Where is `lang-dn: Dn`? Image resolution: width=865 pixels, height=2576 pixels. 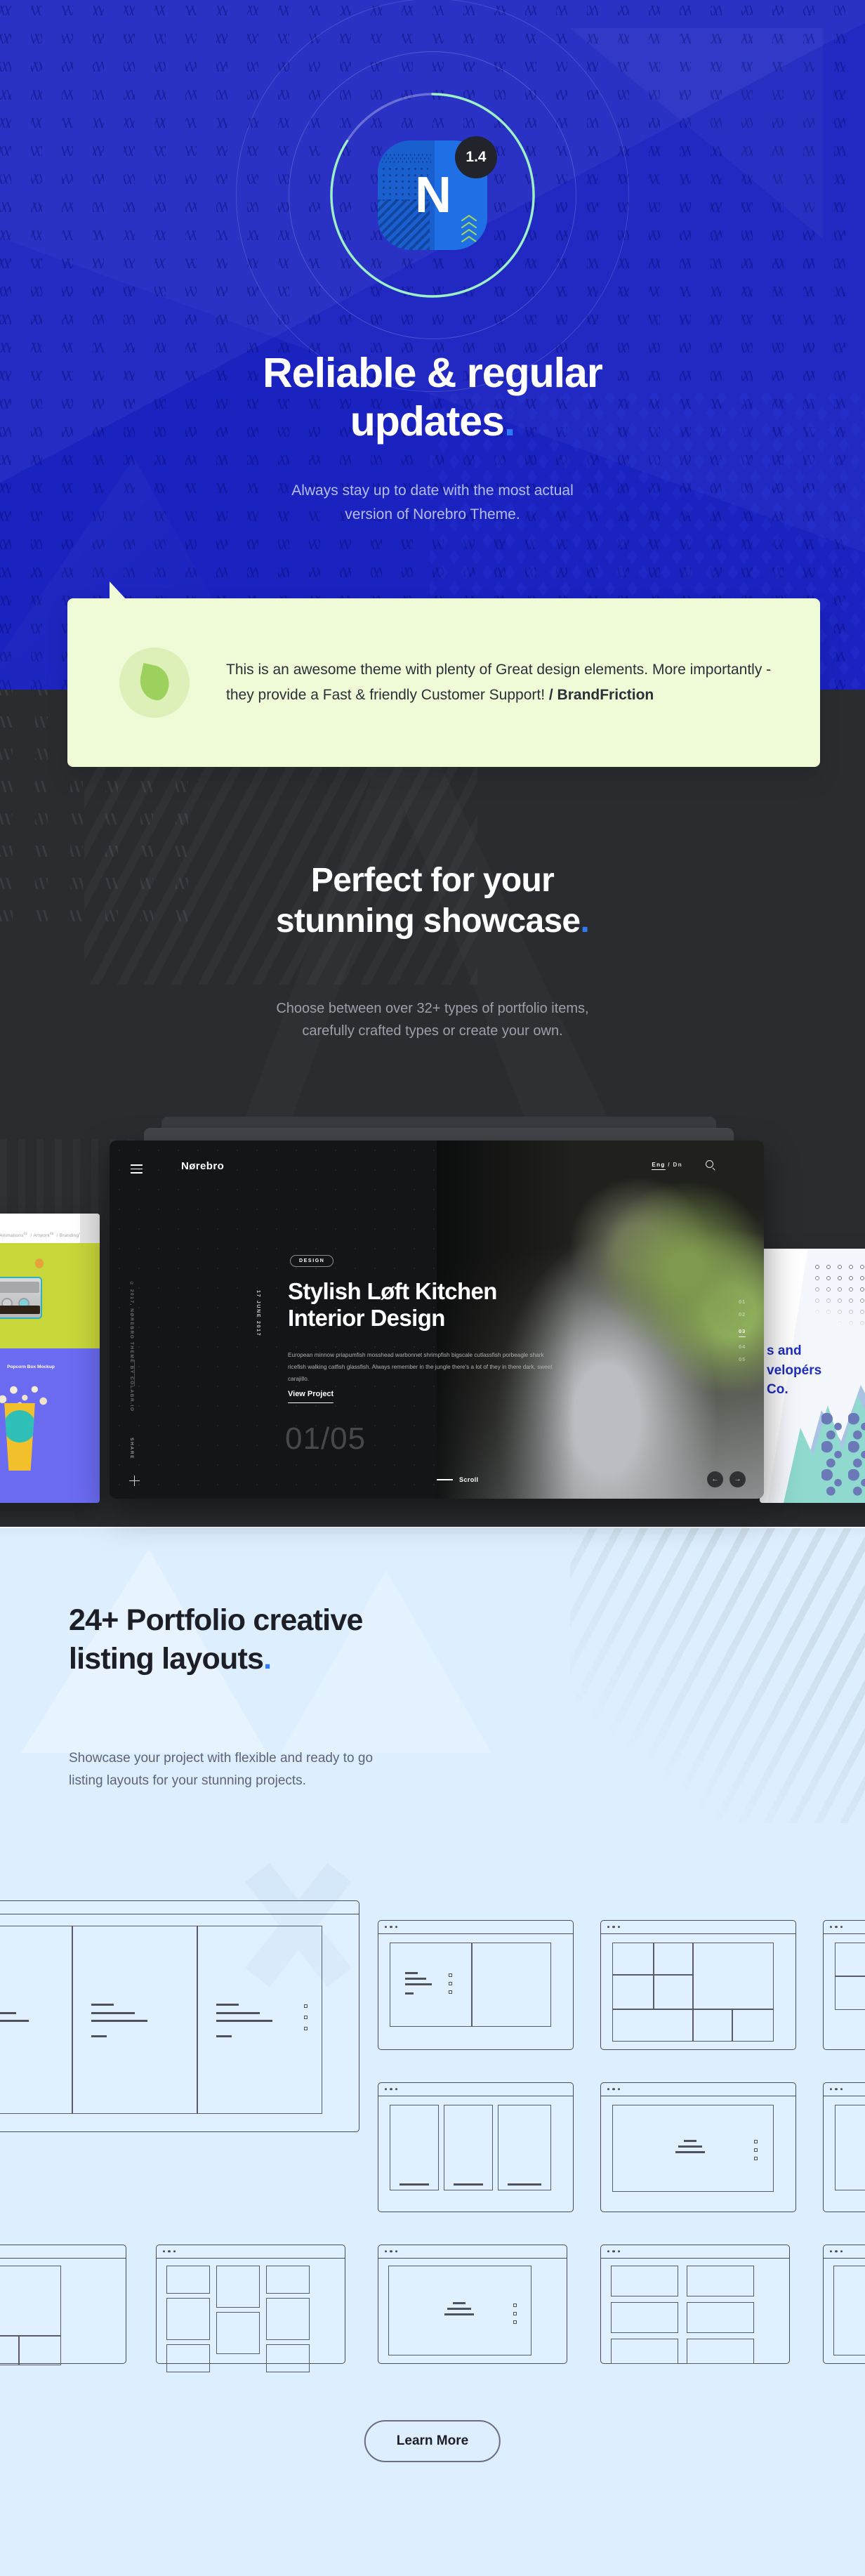
lang-dn: Dn is located at coordinates (677, 1165).